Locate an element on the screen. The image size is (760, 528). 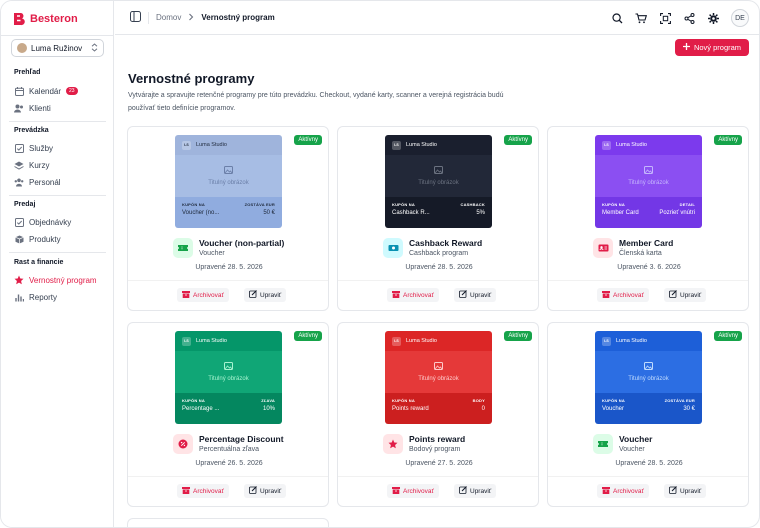
coupon-value: Voucher is located at coordinates (613, 409).